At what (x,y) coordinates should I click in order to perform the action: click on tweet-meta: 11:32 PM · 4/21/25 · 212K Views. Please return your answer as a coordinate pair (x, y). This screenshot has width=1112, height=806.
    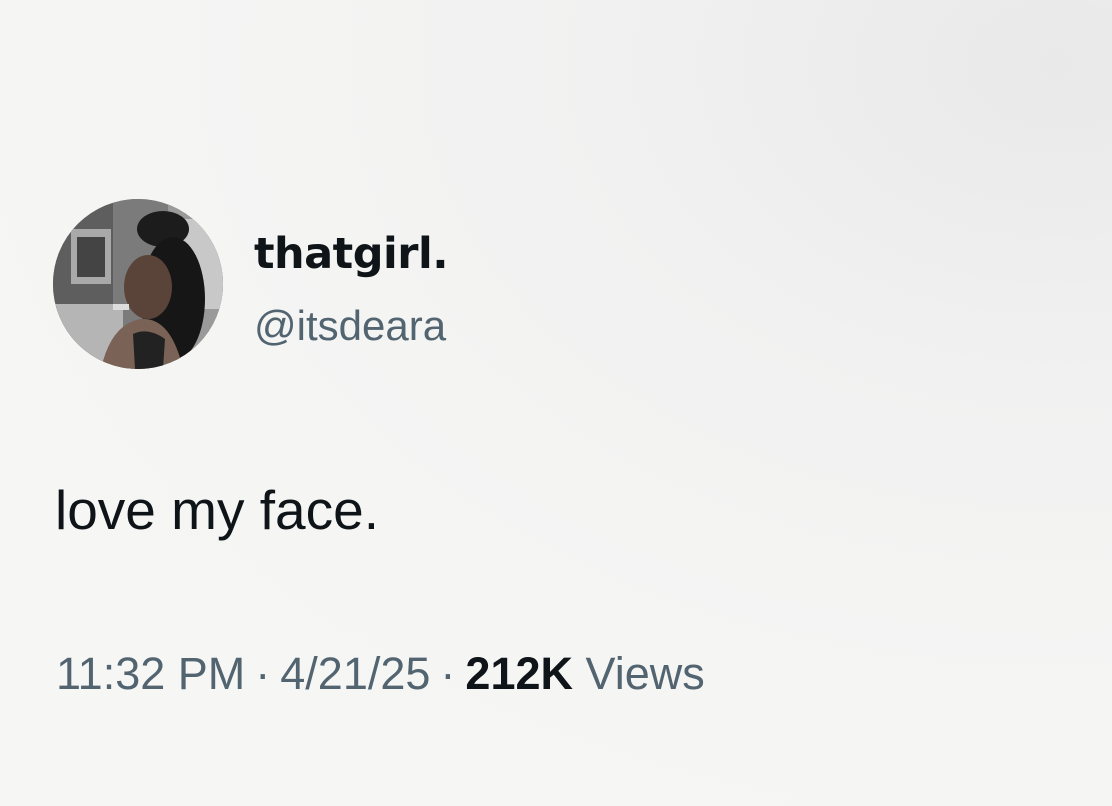
    Looking at the image, I should click on (380, 674).